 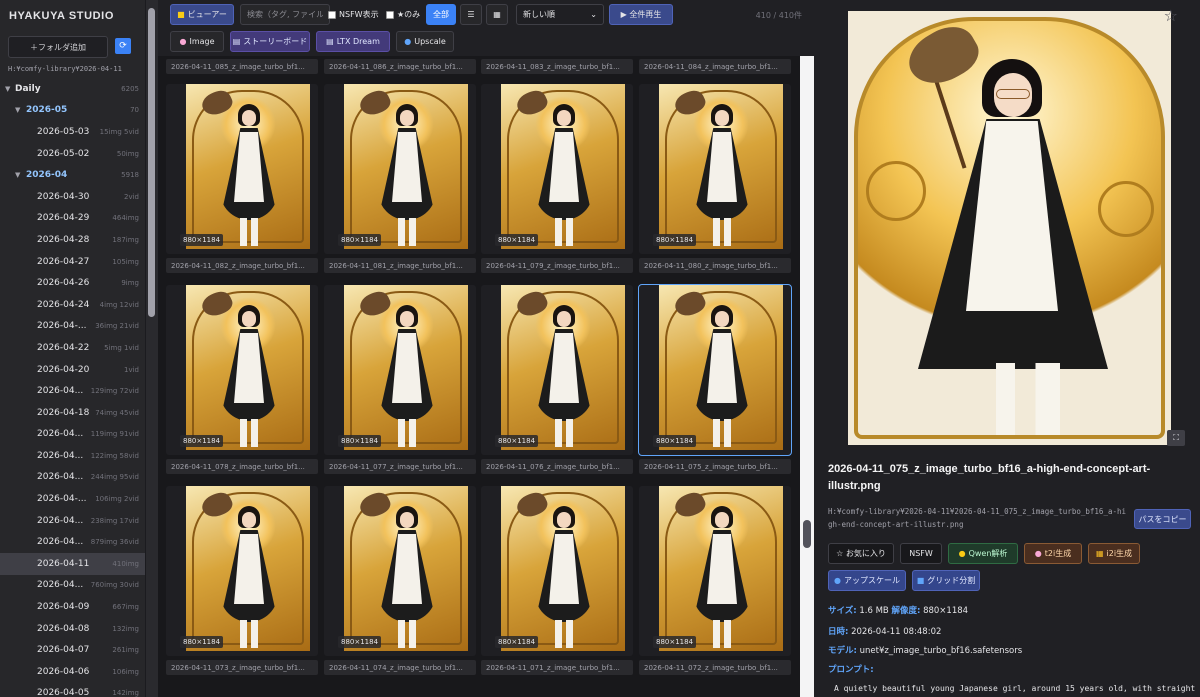 What do you see at coordinates (1053, 553) in the screenshot?
I see `t2i-generate-button: ● t2i生成` at bounding box center [1053, 553].